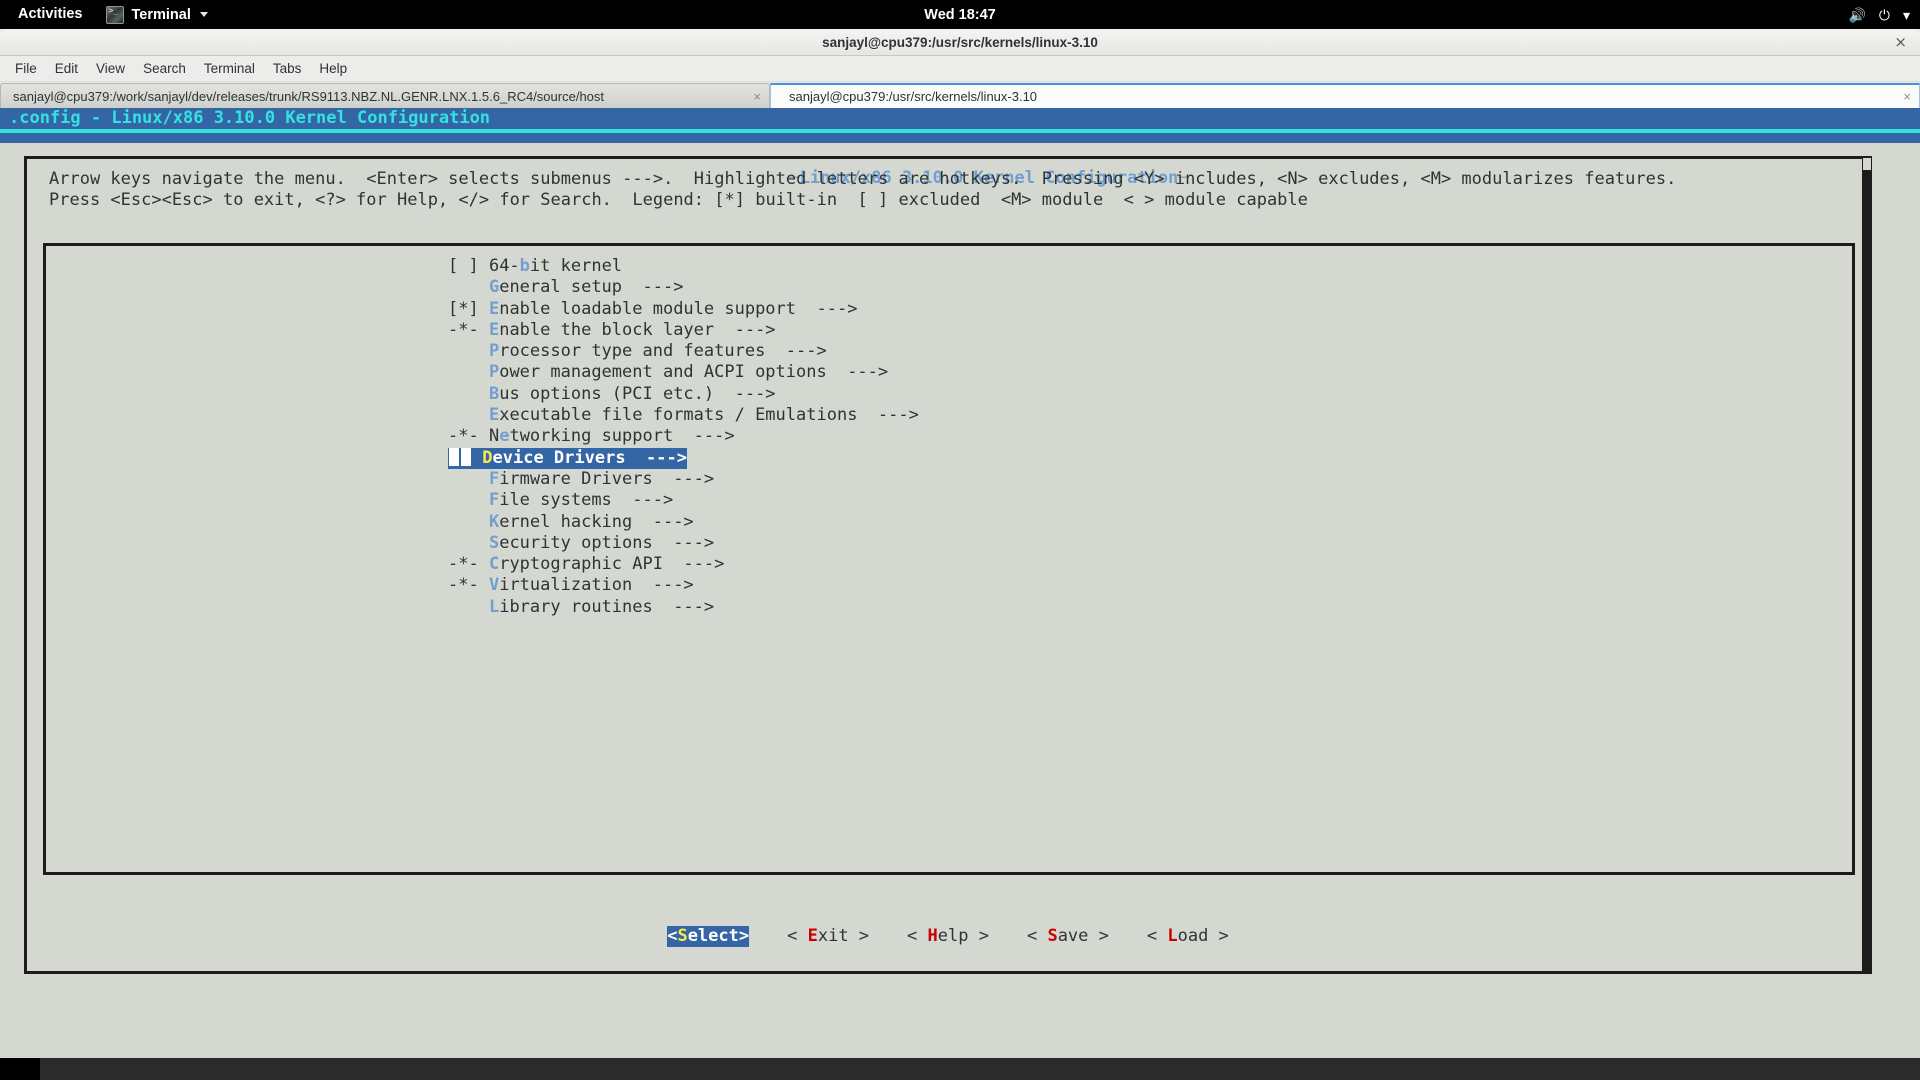  I want to click on clock: Wed 18:47, so click(960, 15).